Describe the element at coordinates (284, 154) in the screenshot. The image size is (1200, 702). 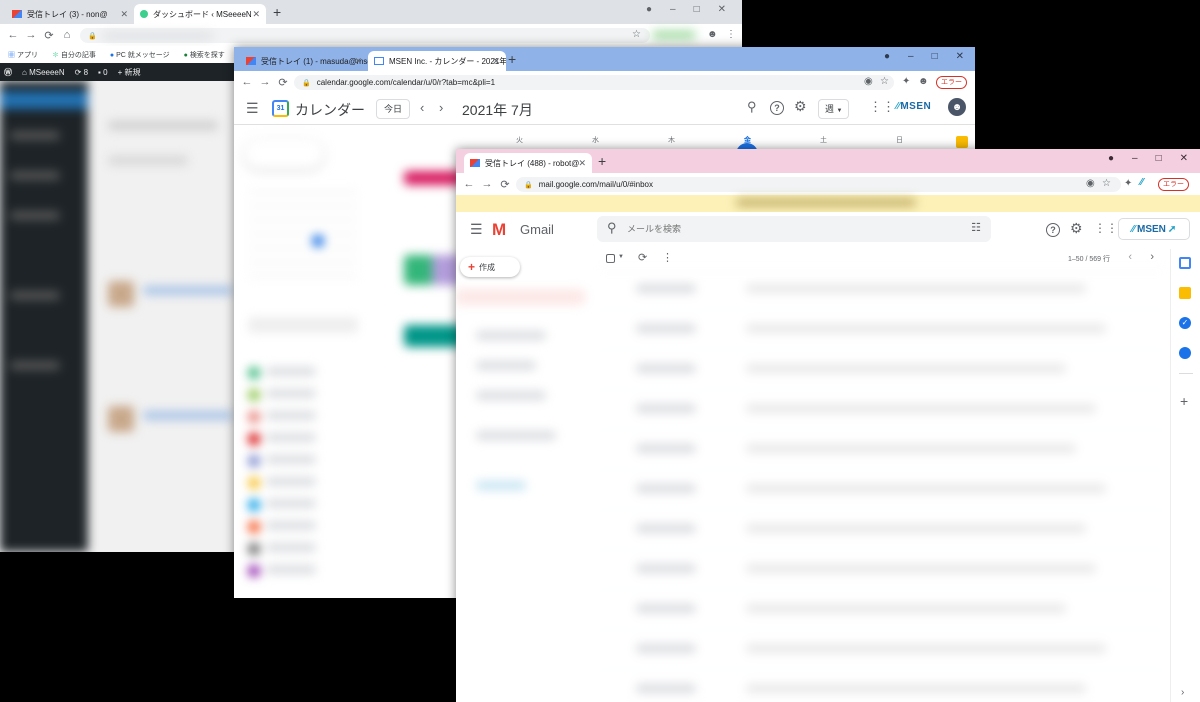
I see `create-button` at that location.